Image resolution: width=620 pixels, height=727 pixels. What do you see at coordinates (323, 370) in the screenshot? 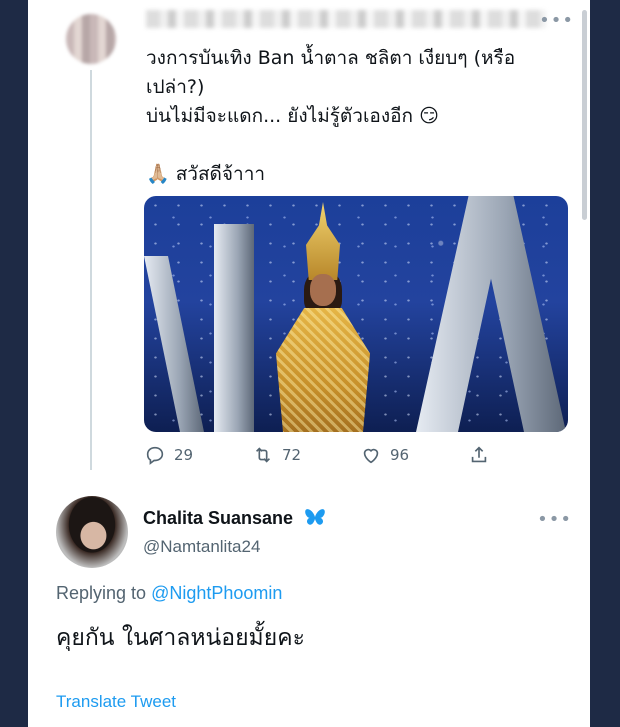
I see `photo-costume` at bounding box center [323, 370].